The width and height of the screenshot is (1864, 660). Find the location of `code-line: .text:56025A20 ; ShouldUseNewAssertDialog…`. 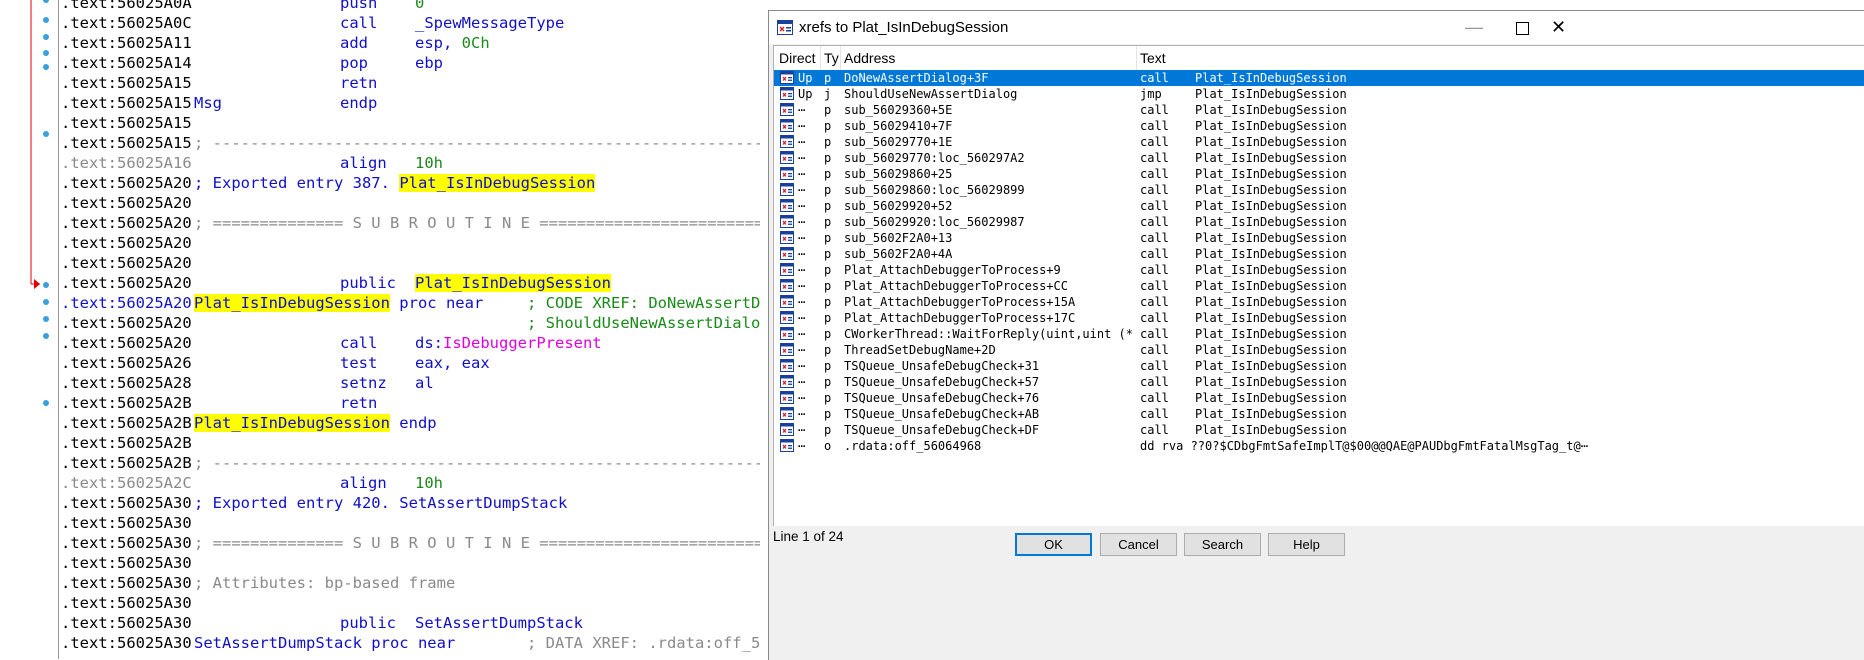

code-line: .text:56025A20 ; ShouldUseNewAssertDialog… is located at coordinates (410, 323).